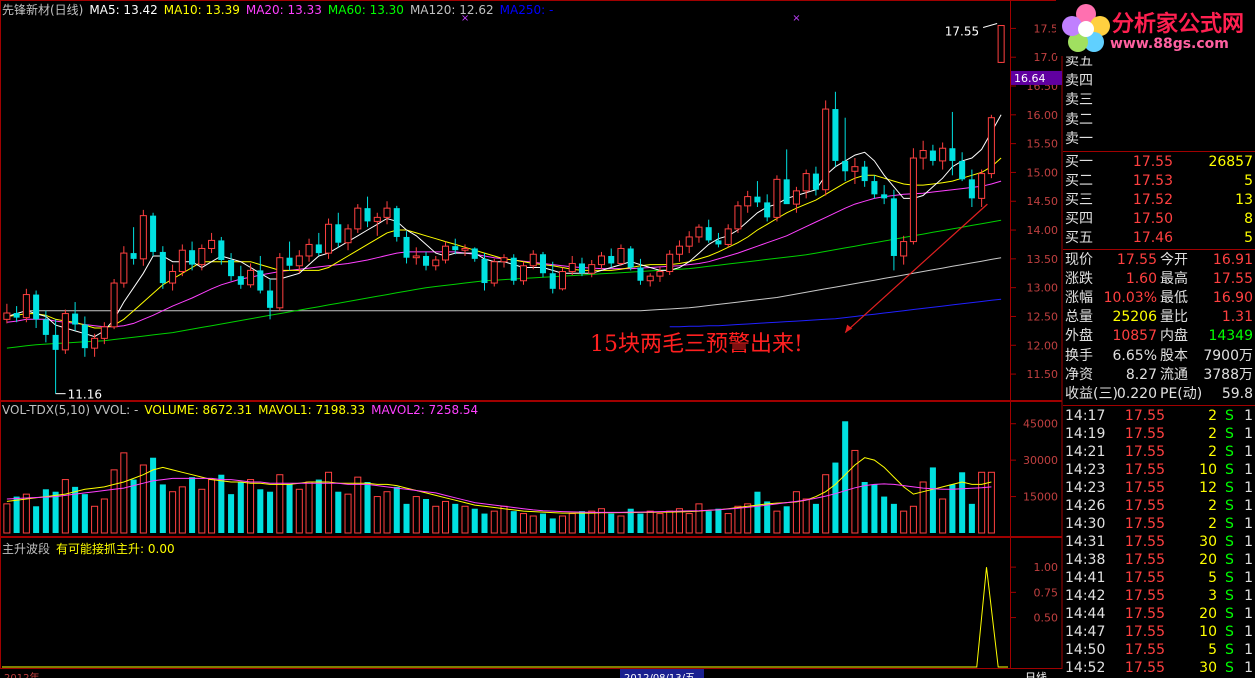  What do you see at coordinates (451, 10) in the screenshot?
I see `ma-legend-item: MA120: 12.62` at bounding box center [451, 10].